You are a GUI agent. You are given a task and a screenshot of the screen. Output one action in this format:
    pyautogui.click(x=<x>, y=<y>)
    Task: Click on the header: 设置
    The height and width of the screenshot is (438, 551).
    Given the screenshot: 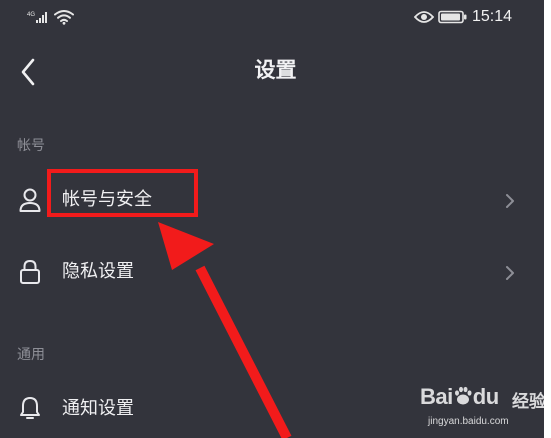 What is the action you would take?
    pyautogui.click(x=272, y=72)
    